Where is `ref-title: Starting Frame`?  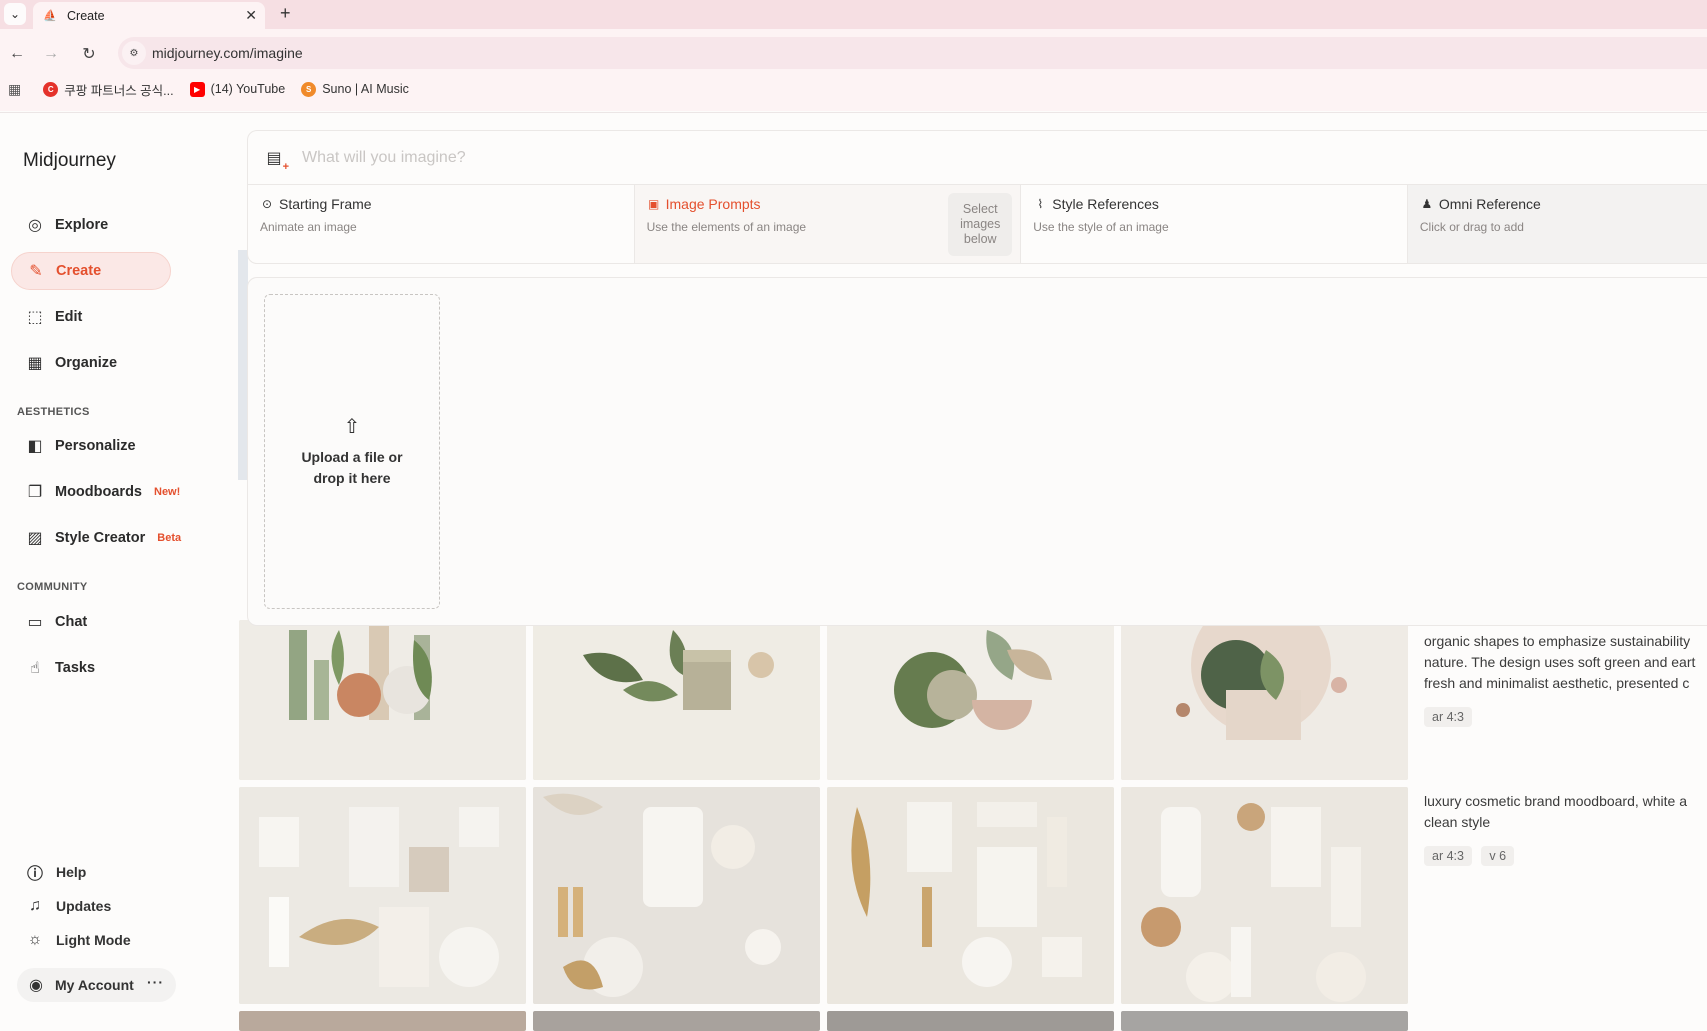
ref-title: Starting Frame is located at coordinates (325, 204).